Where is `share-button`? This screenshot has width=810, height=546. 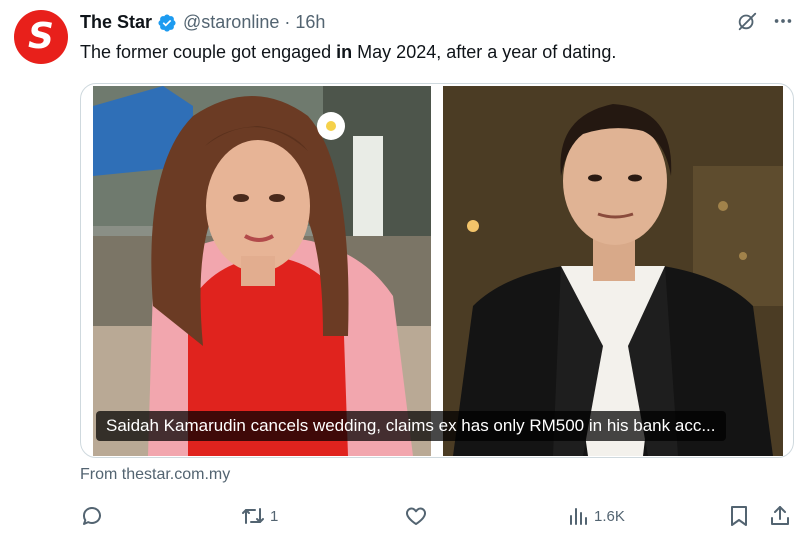 share-button is located at coordinates (780, 516).